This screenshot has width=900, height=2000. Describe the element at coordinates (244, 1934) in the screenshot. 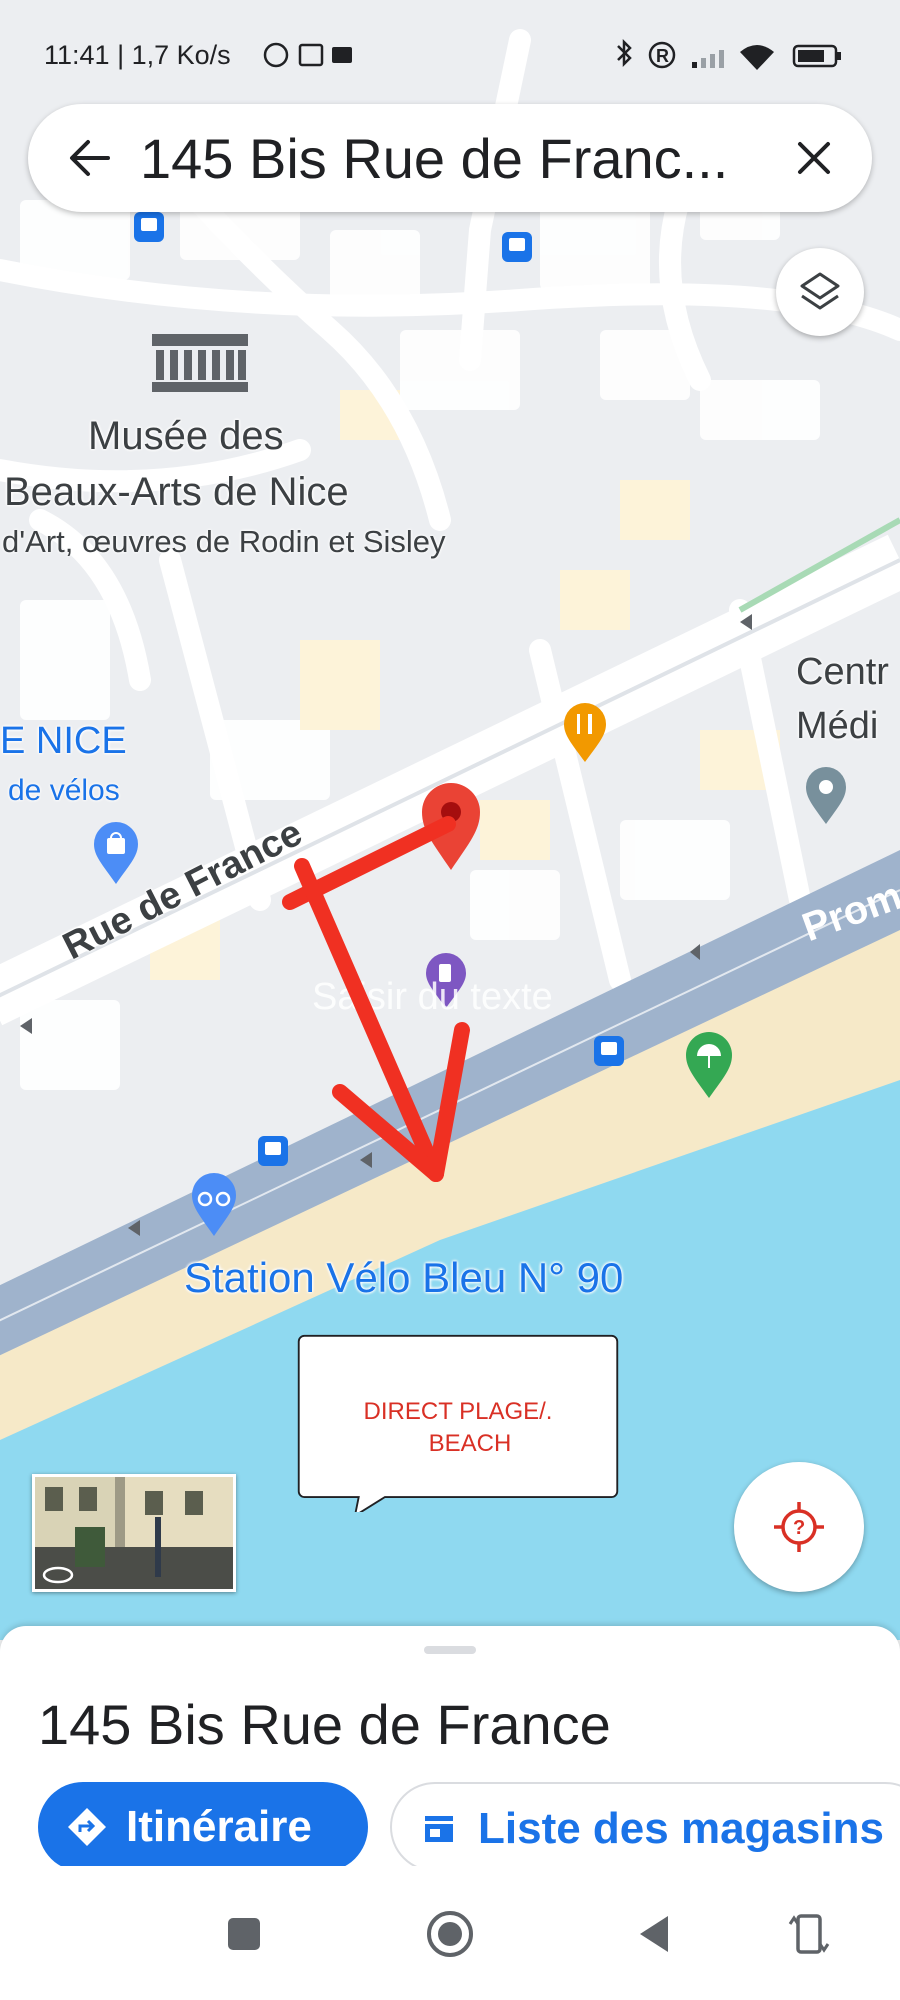

I see `recents-square-icon` at that location.